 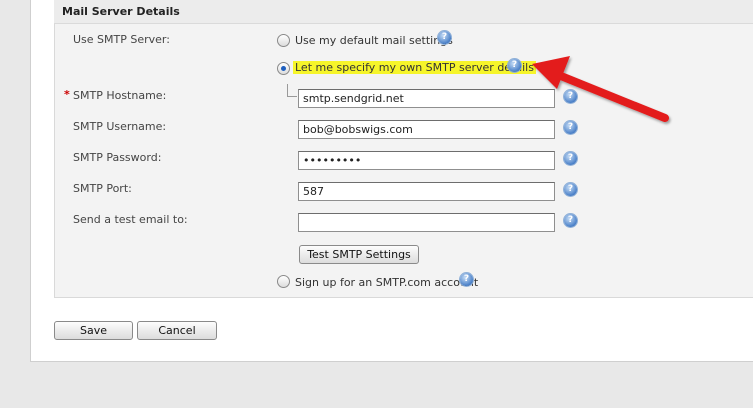 I want to click on smtp-hostname-label: SMTP Hostname:, so click(x=120, y=95).